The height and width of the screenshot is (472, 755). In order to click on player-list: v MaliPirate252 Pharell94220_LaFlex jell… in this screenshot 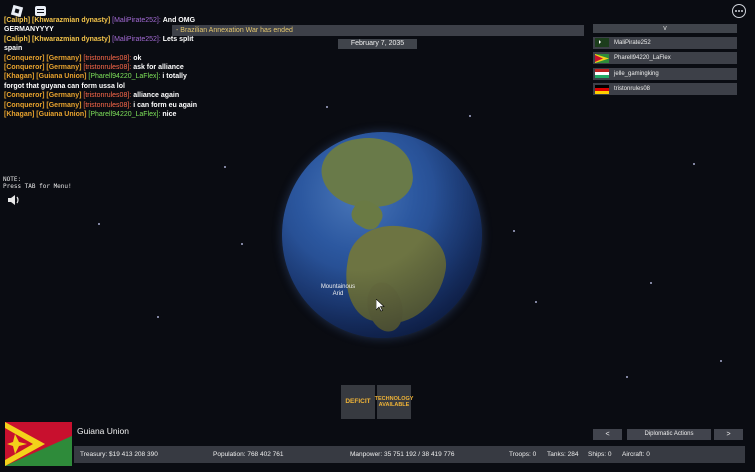, I will do `click(665, 59)`.